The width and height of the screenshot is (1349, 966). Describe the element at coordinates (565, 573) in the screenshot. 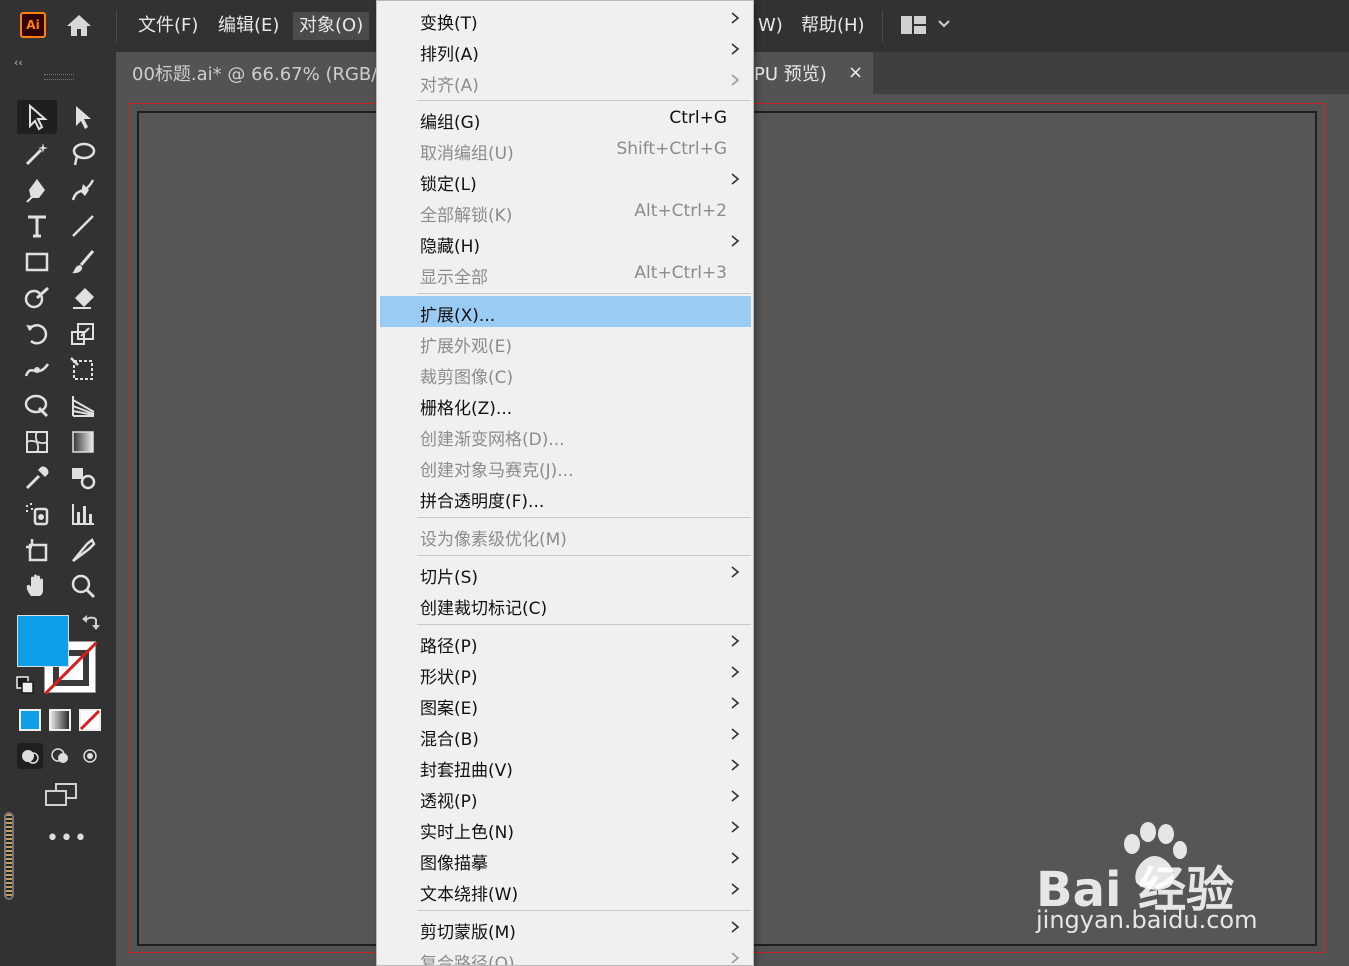

I see `menu-item-slice: 切片(S)` at that location.